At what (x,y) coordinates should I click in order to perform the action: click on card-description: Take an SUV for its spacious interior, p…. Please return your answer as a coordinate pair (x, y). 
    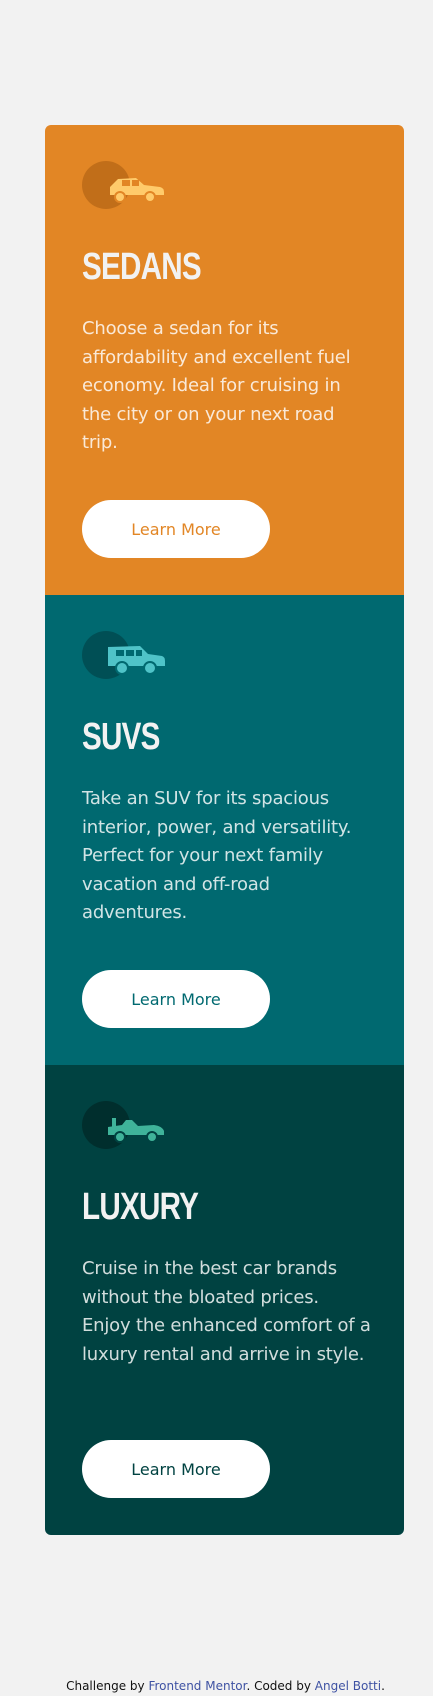
    Looking at the image, I should click on (217, 855).